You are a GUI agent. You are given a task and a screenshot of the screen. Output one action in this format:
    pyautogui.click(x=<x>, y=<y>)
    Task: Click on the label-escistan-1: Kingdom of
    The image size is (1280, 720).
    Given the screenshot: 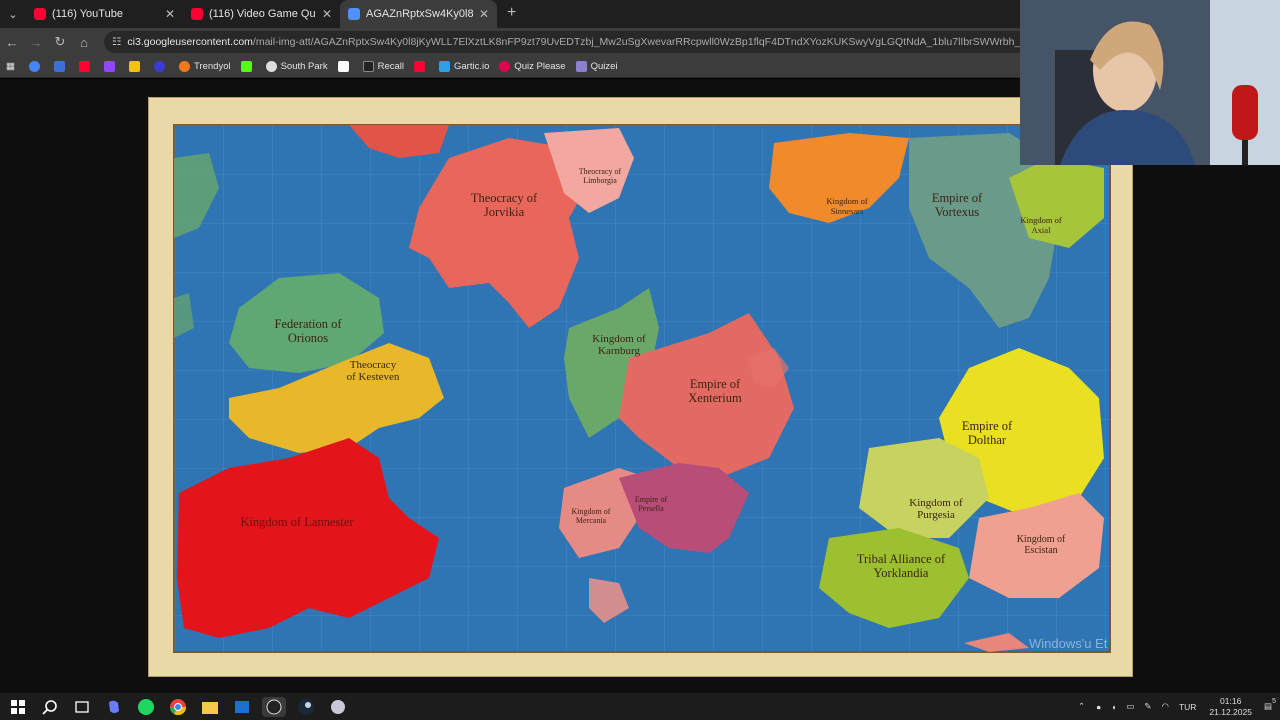 What is the action you would take?
    pyautogui.click(x=1041, y=539)
    